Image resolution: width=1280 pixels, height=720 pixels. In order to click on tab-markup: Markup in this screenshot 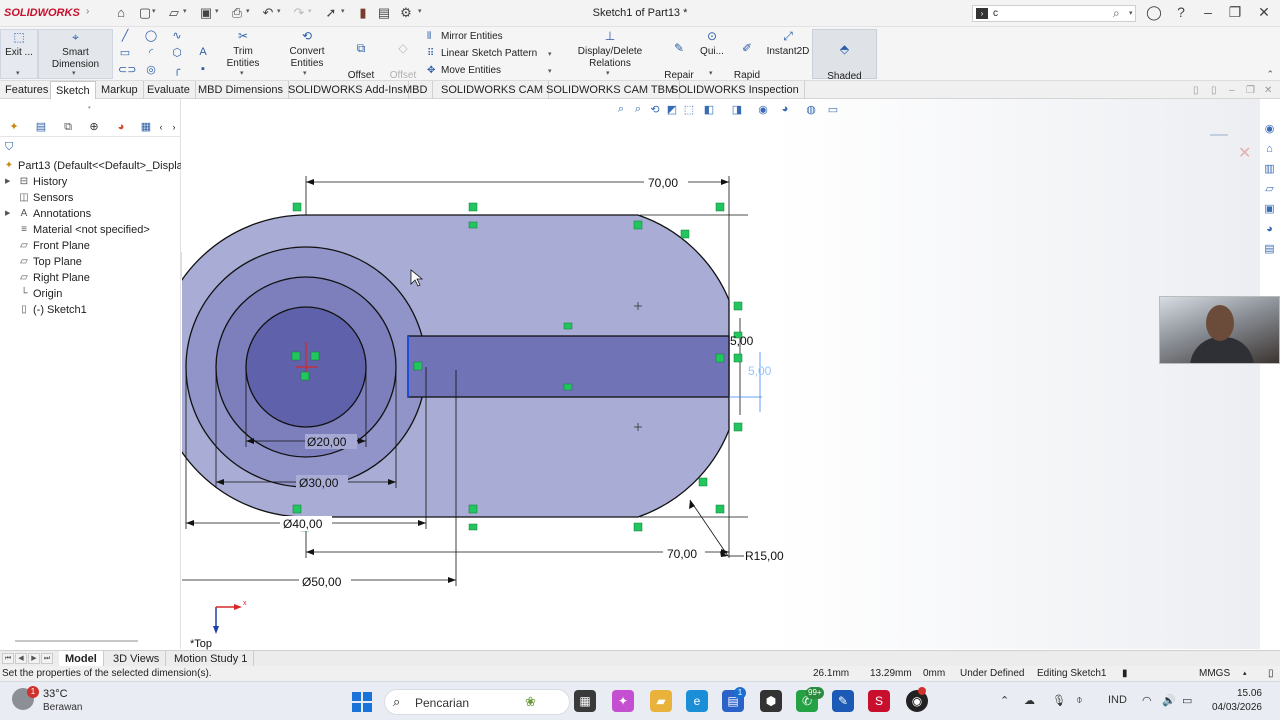, I will do `click(120, 90)`.